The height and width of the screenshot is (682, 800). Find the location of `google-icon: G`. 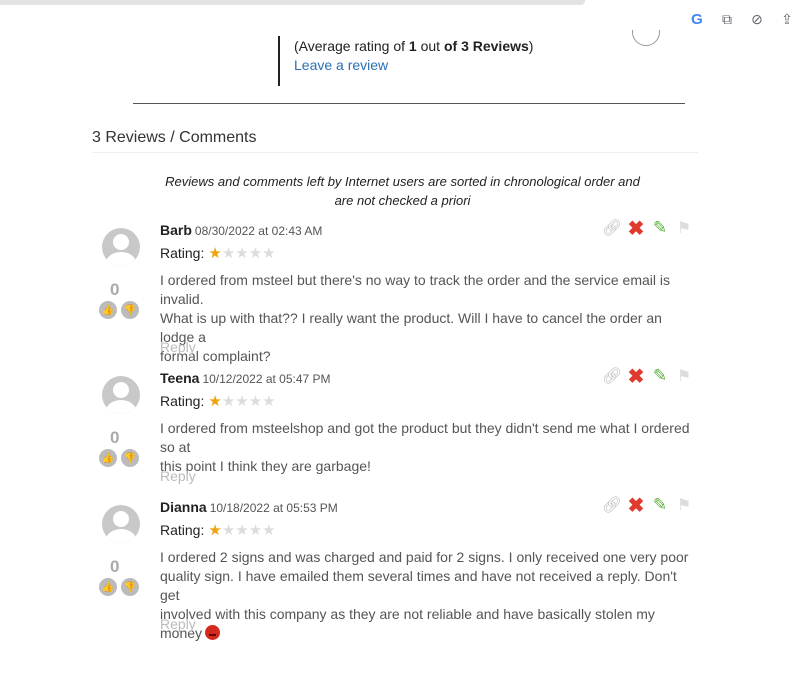

google-icon: G is located at coordinates (697, 19).